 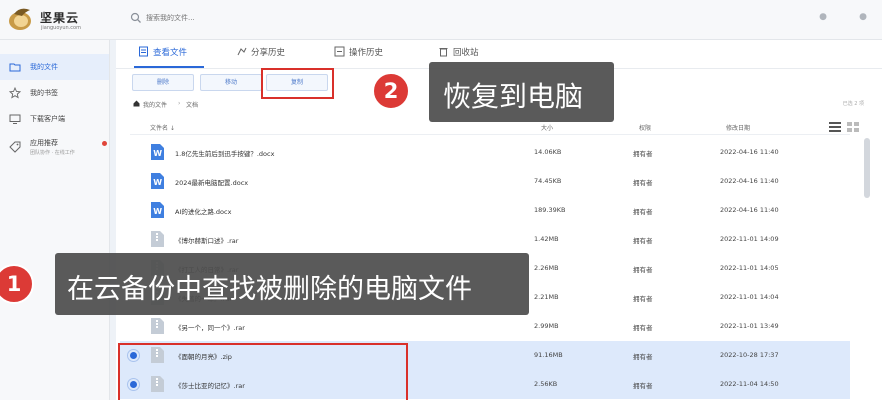 What do you see at coordinates (44, 93) in the screenshot?
I see `sidebar-item-label: 我的书签` at bounding box center [44, 93].